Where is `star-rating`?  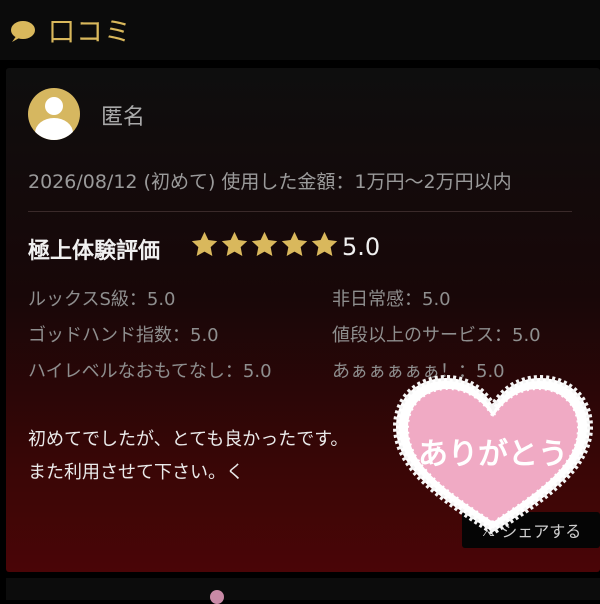
star-rating is located at coordinates (265, 245).